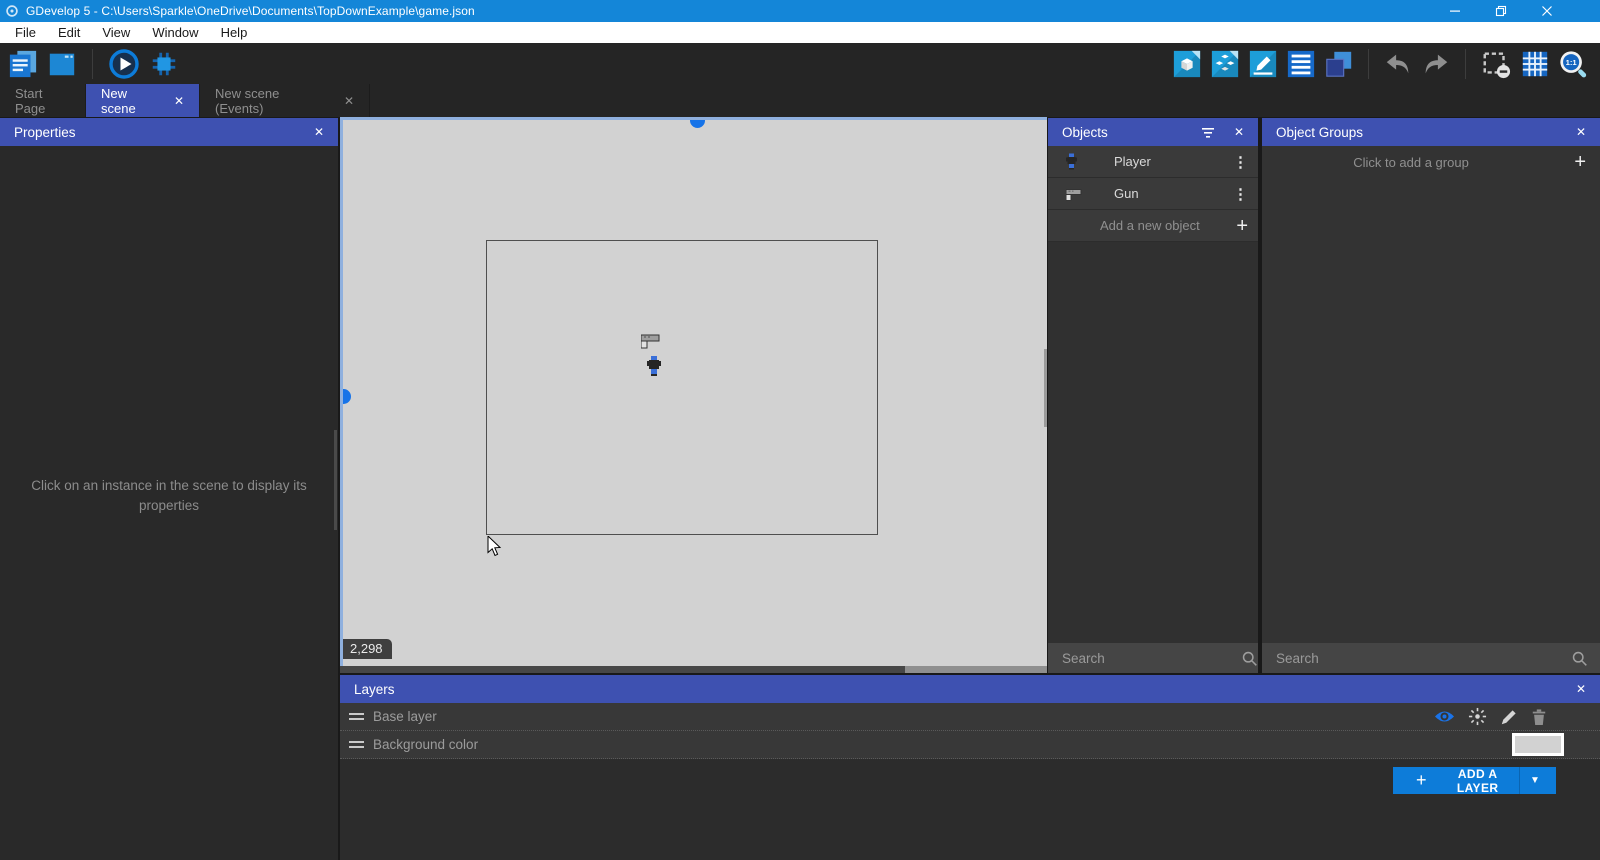 The image size is (1600, 860). I want to click on object-name: Player, so click(1132, 161).